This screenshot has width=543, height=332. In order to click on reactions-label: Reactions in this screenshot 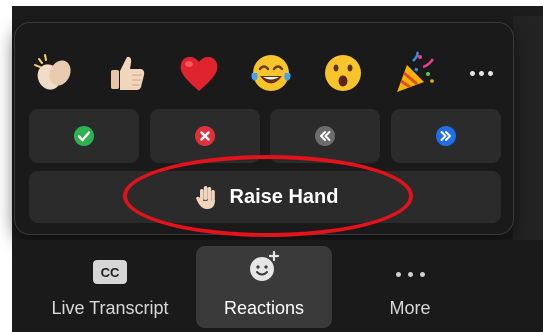, I will do `click(264, 308)`.